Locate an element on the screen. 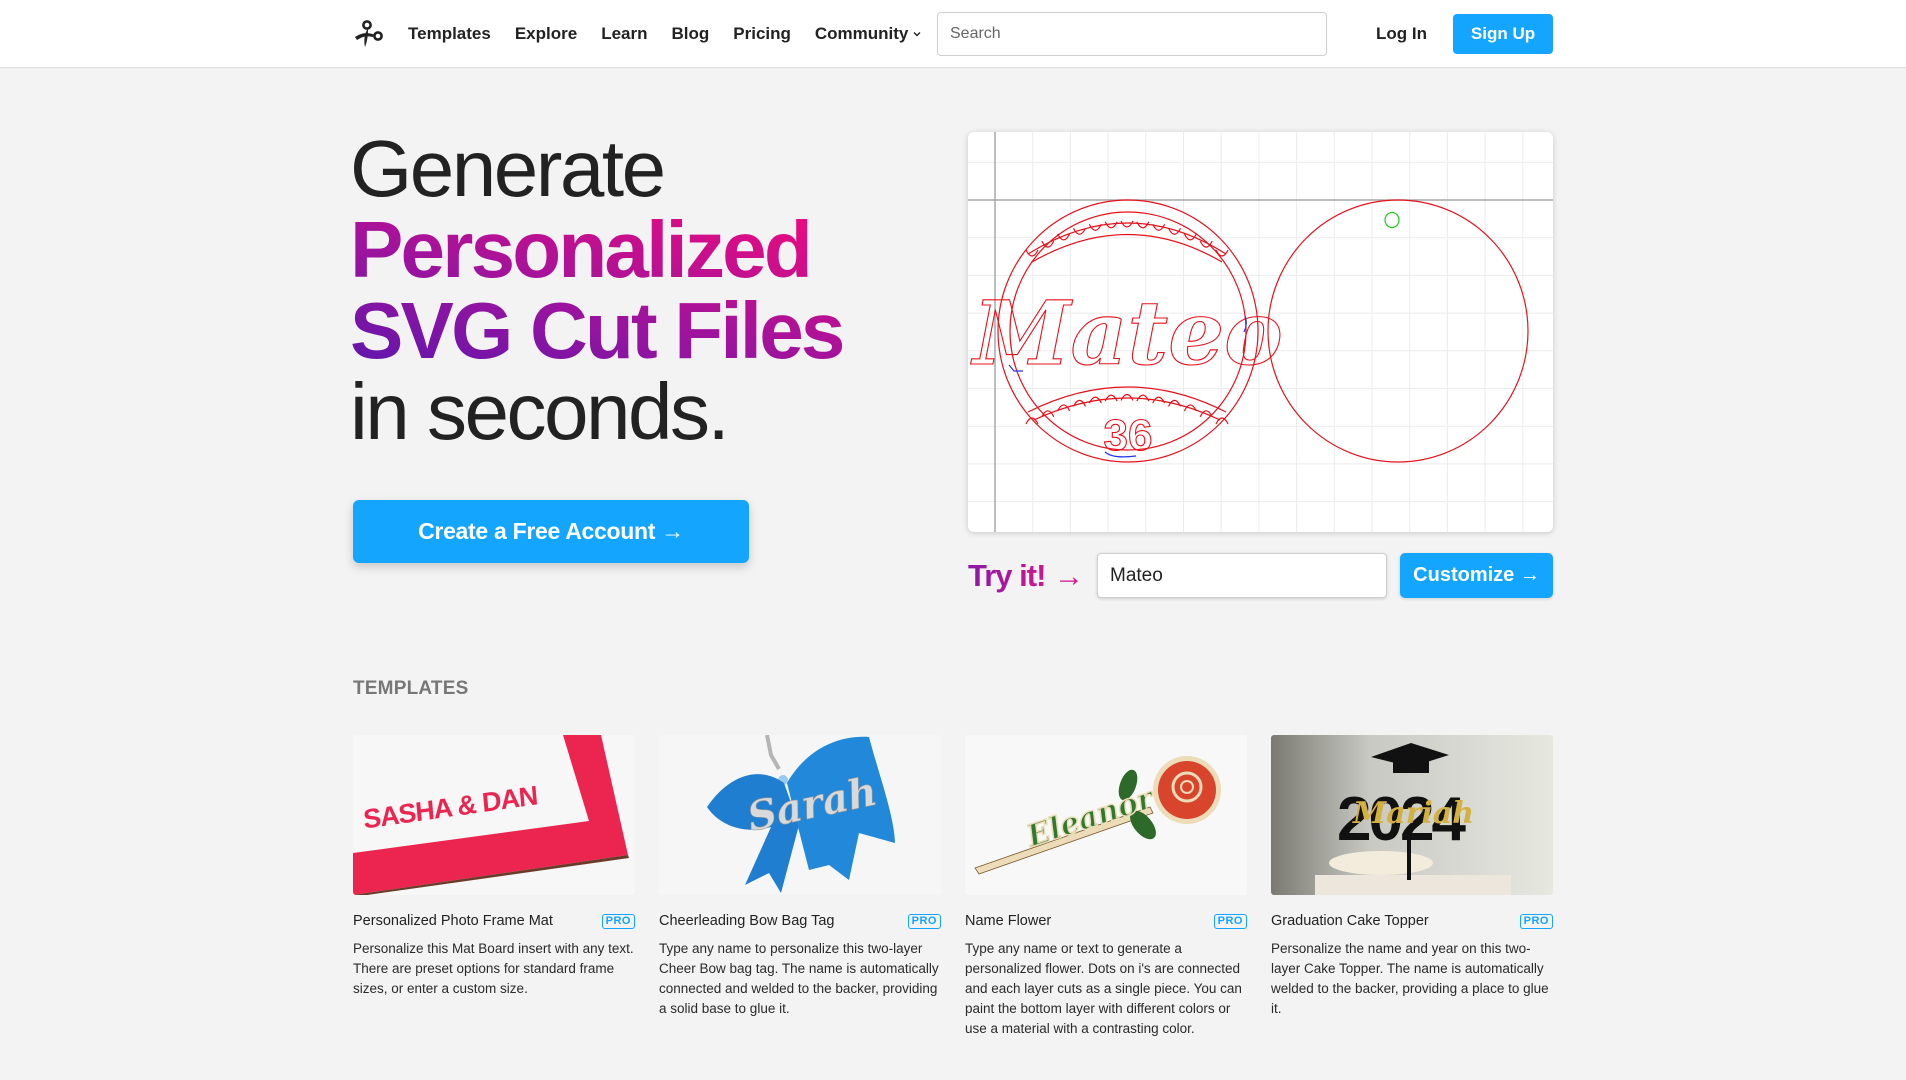 The width and height of the screenshot is (1906, 1080). template-title: Cheerleading Bow Bag Tag is located at coordinates (747, 921).